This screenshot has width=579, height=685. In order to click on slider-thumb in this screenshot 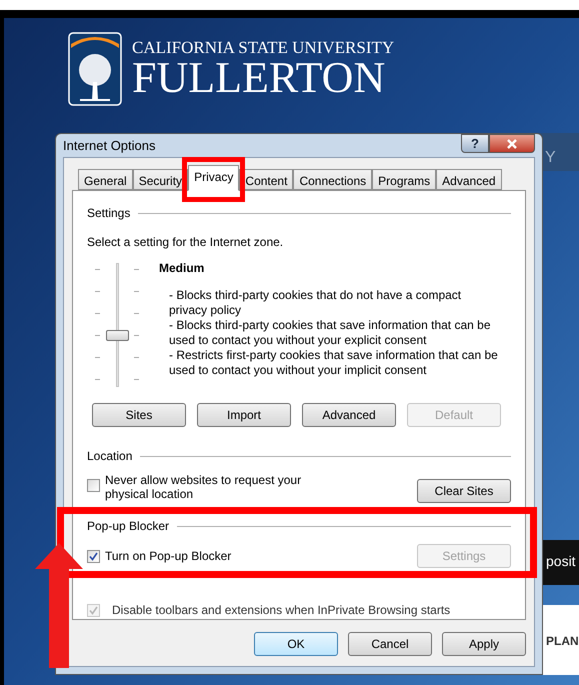, I will do `click(117, 335)`.